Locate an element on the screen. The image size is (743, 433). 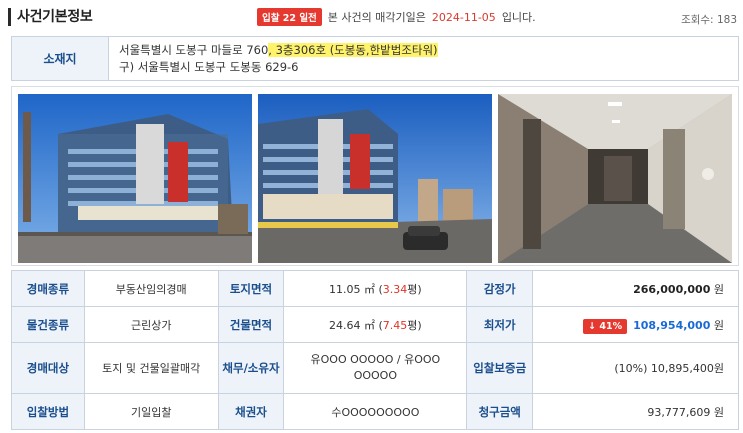
address-road: 서울특별시 도봉구 마들로 760 is located at coordinates (194, 50).